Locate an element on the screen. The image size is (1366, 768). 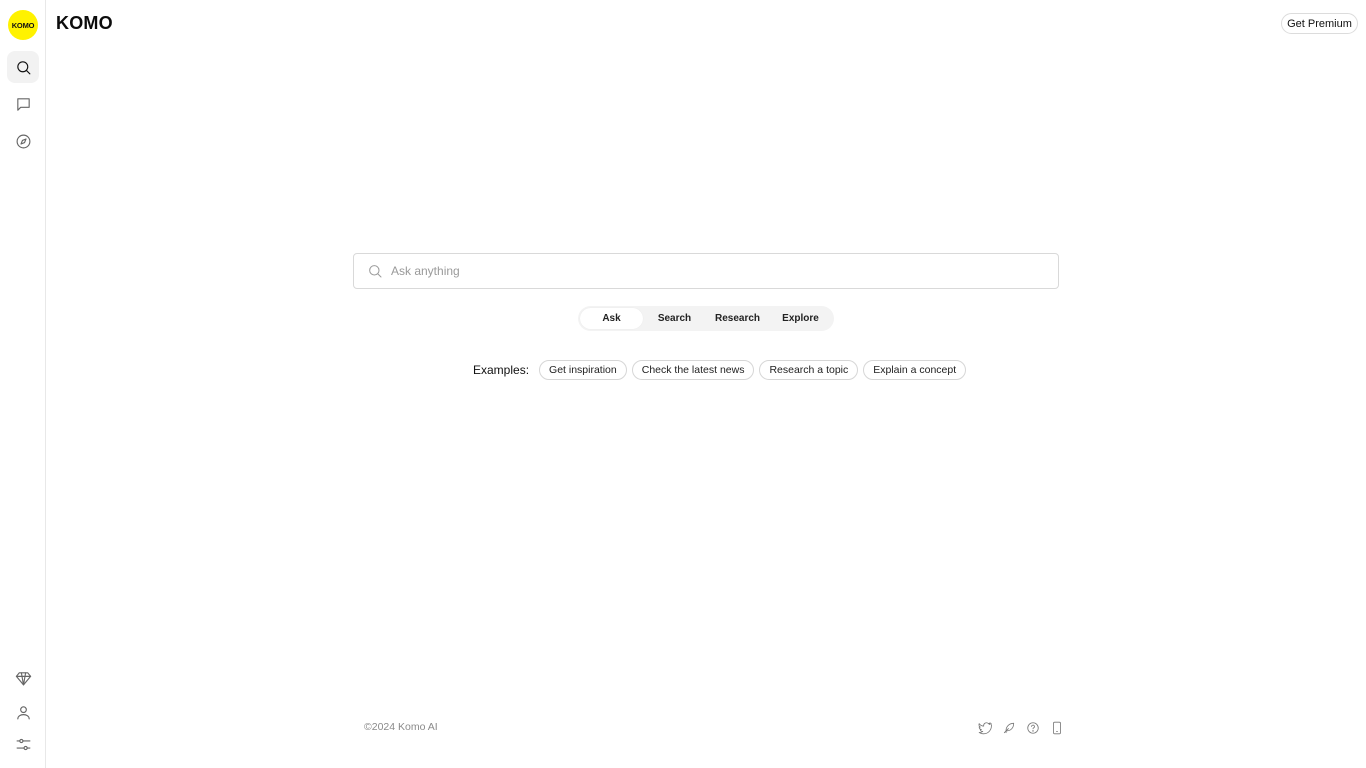
chat-icon is located at coordinates (23, 104).